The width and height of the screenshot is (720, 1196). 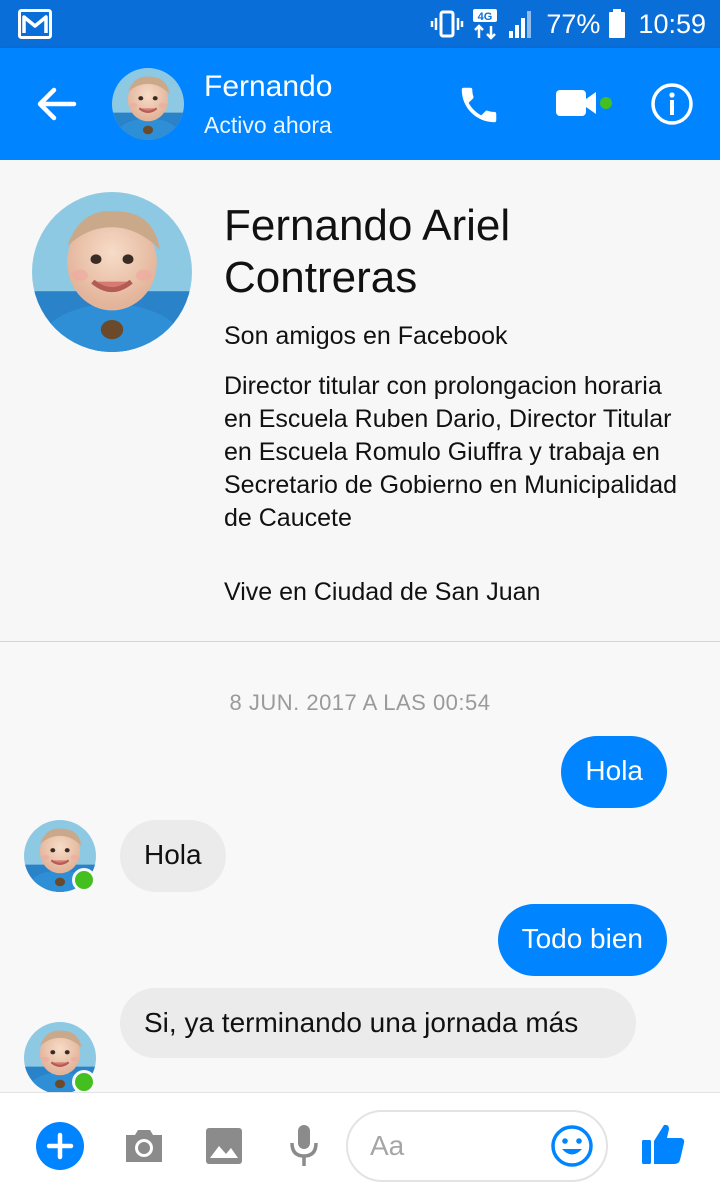 What do you see at coordinates (572, 1146) in the screenshot?
I see `emoji-icon` at bounding box center [572, 1146].